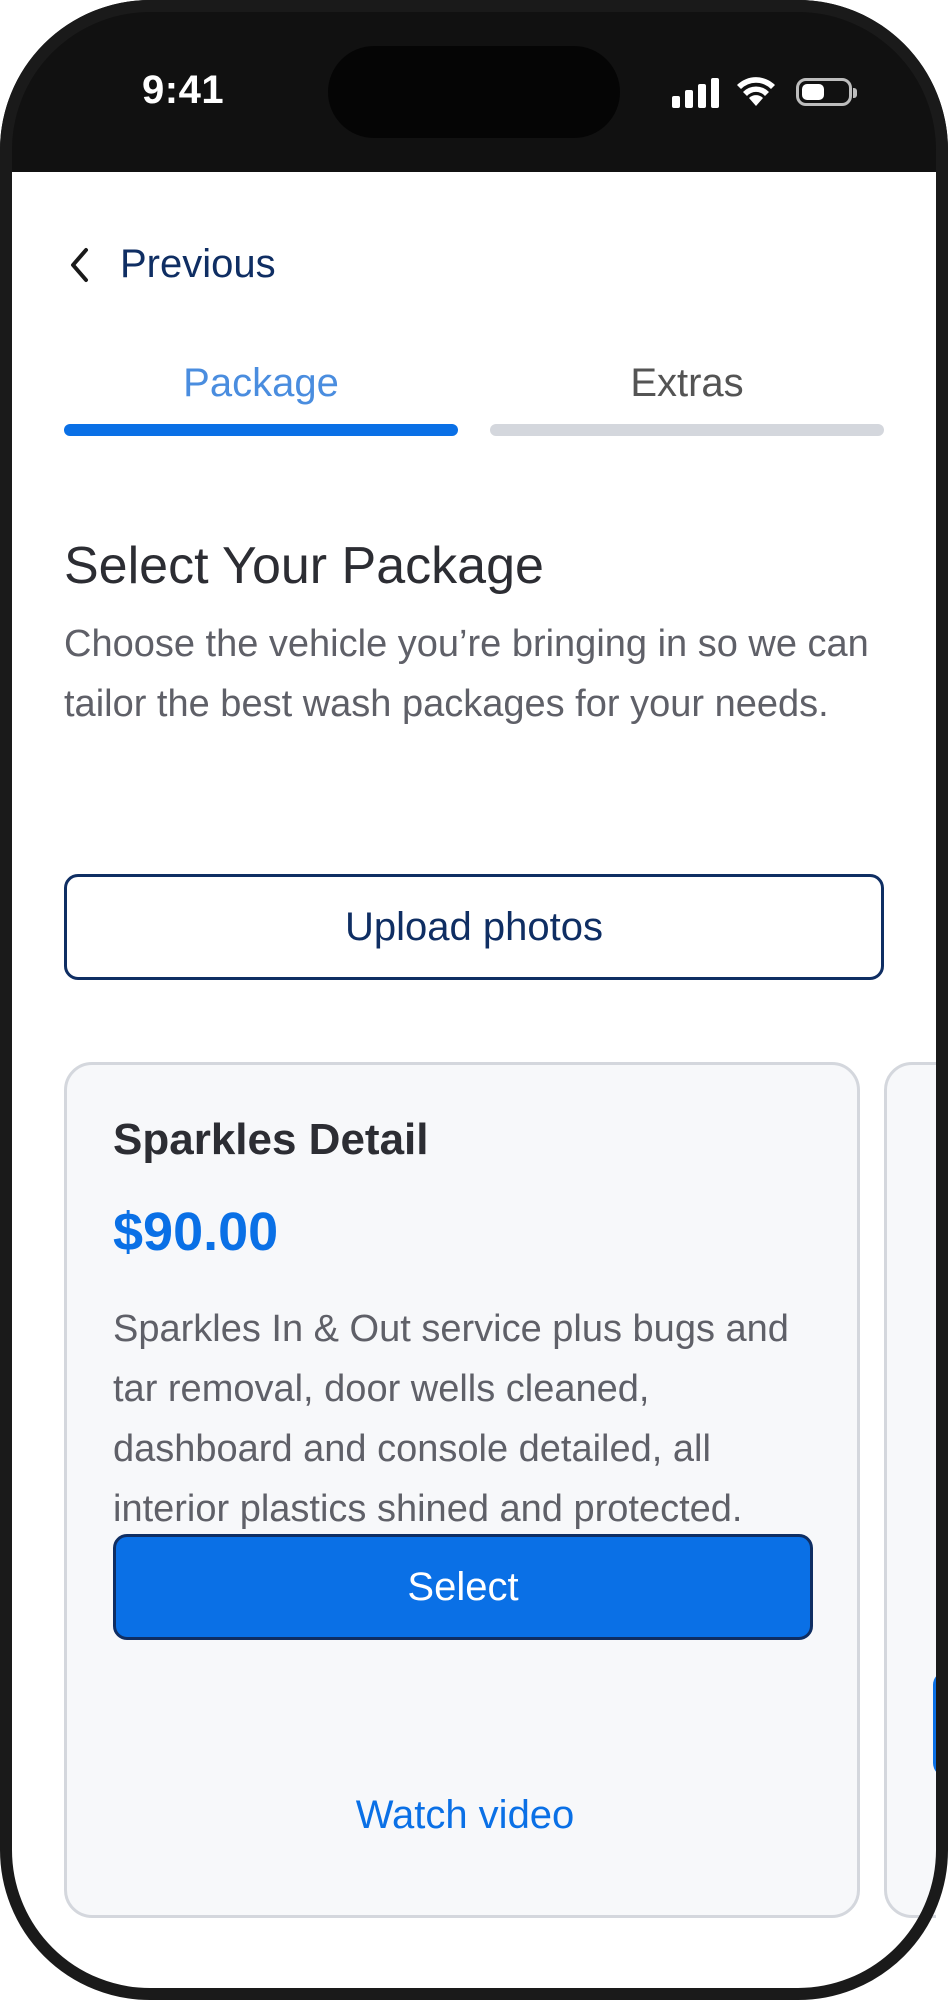  I want to click on status-bar: 9:41, so click(474, 86).